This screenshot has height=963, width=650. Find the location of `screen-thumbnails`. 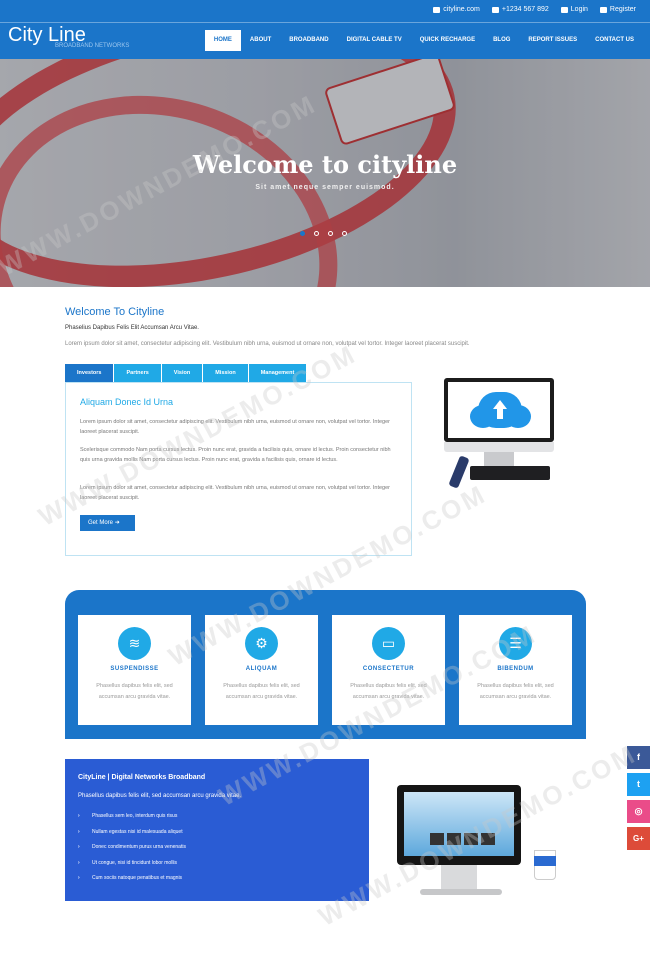

screen-thumbnails is located at coordinates (462, 839).